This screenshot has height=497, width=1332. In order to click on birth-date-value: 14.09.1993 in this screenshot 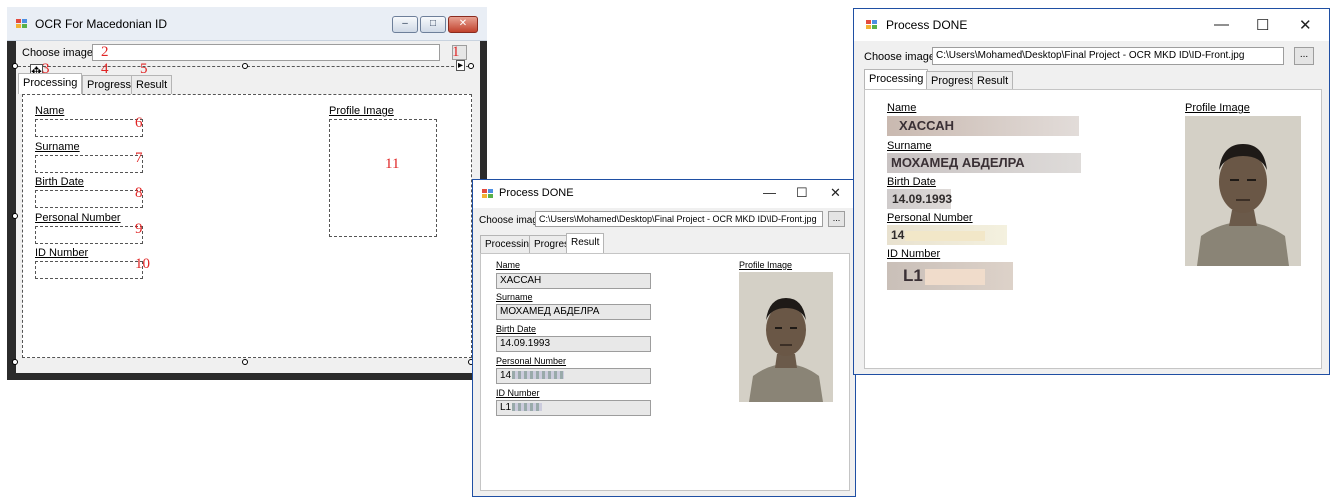, I will do `click(573, 344)`.